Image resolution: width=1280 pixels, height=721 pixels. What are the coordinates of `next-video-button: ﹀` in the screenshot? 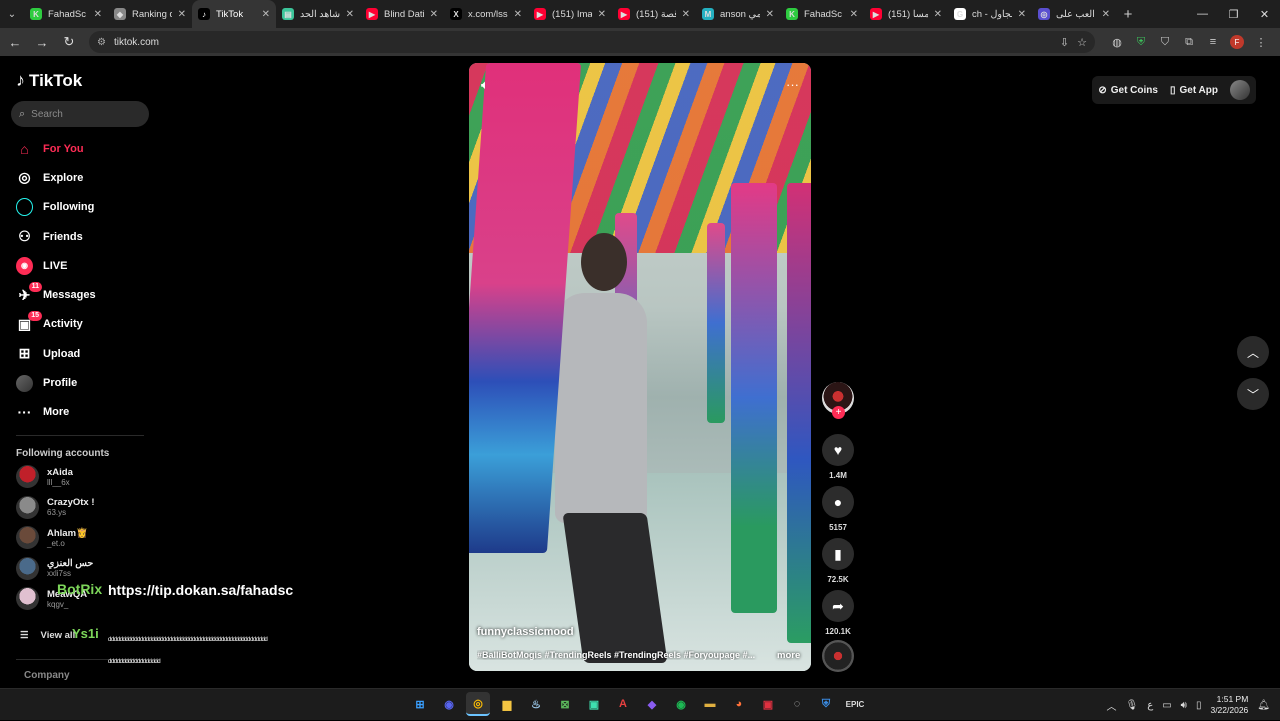 It's located at (1253, 394).